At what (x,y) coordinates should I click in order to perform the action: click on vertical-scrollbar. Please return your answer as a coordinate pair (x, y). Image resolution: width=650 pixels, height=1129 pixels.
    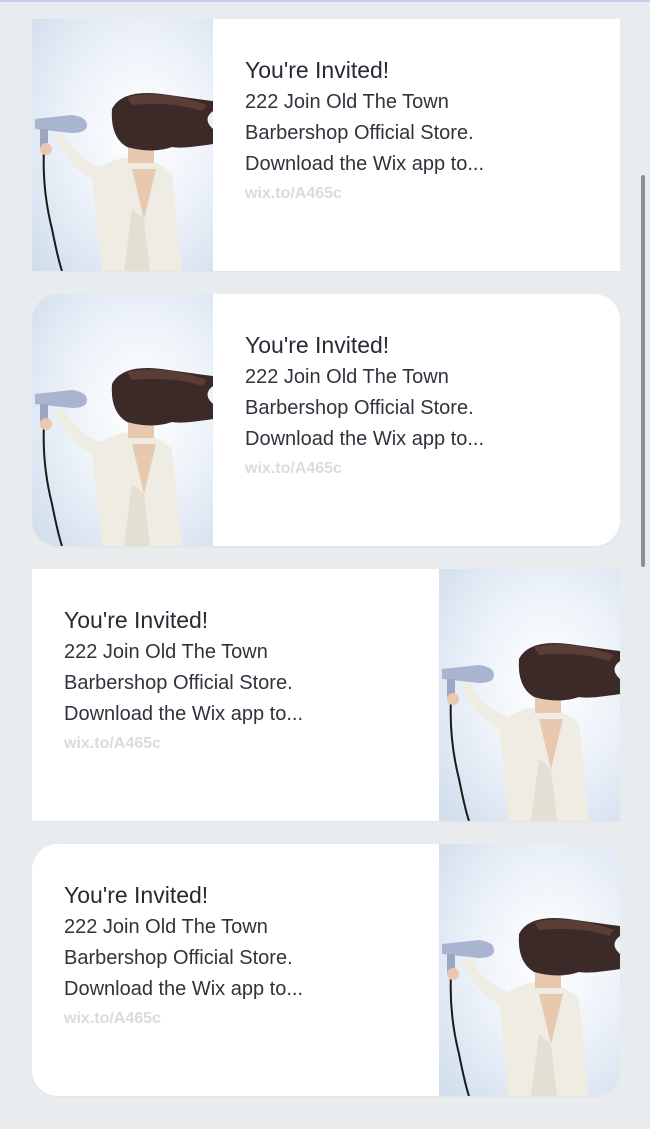
    Looking at the image, I should click on (643, 371).